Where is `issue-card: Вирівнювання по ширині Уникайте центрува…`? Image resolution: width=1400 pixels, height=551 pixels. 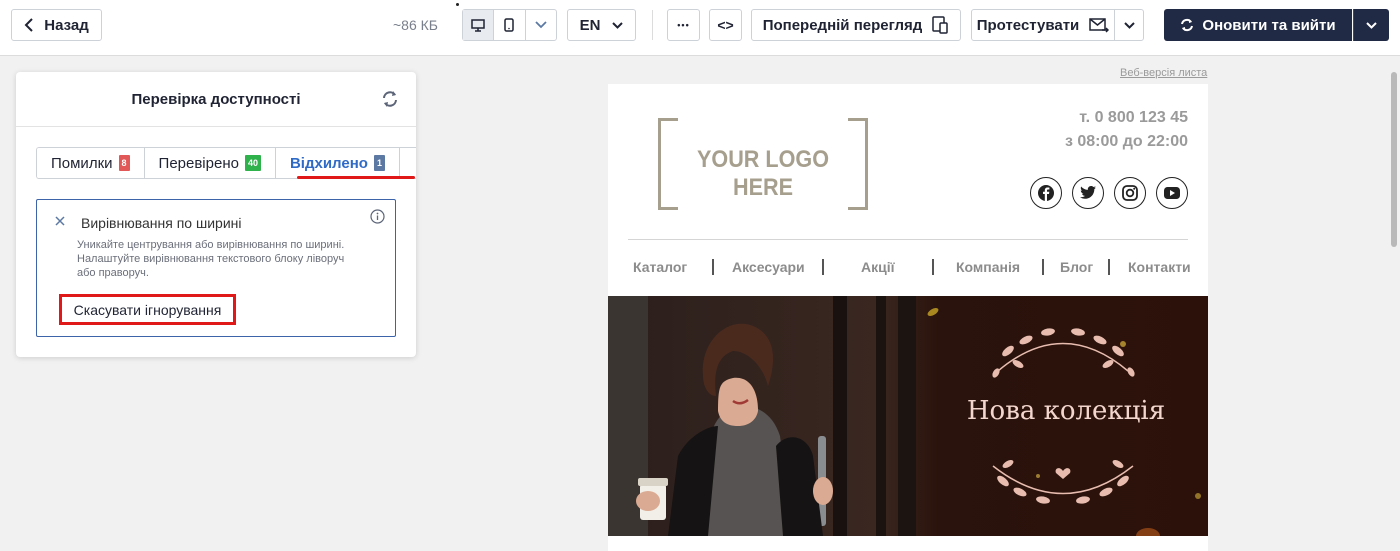 issue-card: Вирівнювання по ширині Уникайте центрува… is located at coordinates (216, 268).